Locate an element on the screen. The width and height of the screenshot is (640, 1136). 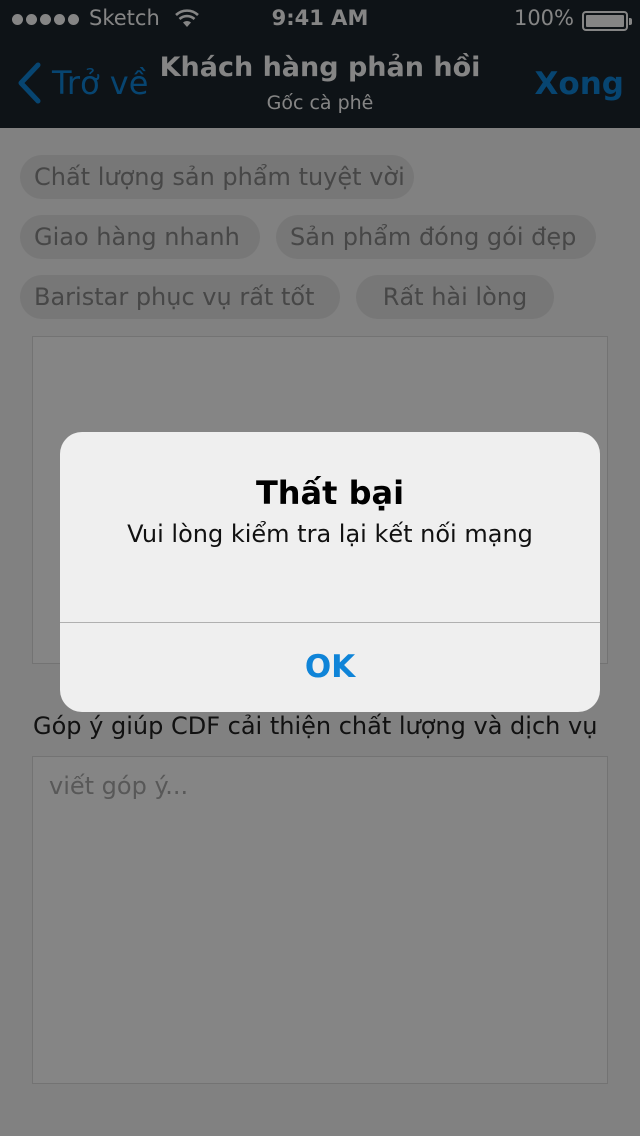
alert-title: Thất bại is located at coordinates (330, 493).